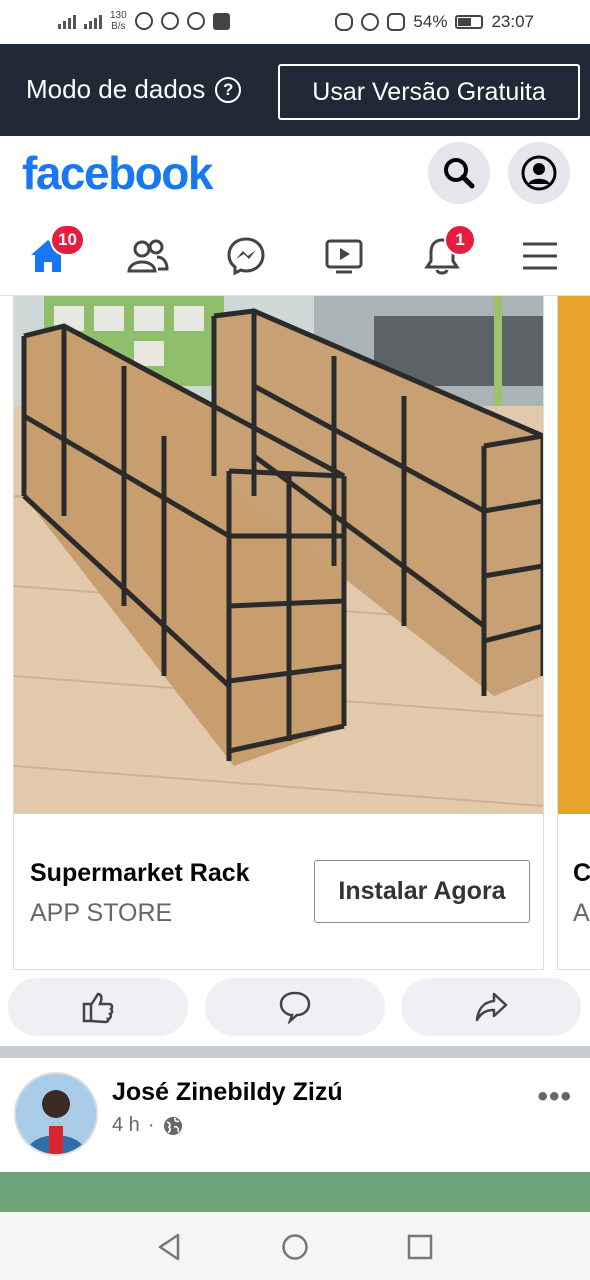  I want to click on comment-icon, so click(295, 1007).